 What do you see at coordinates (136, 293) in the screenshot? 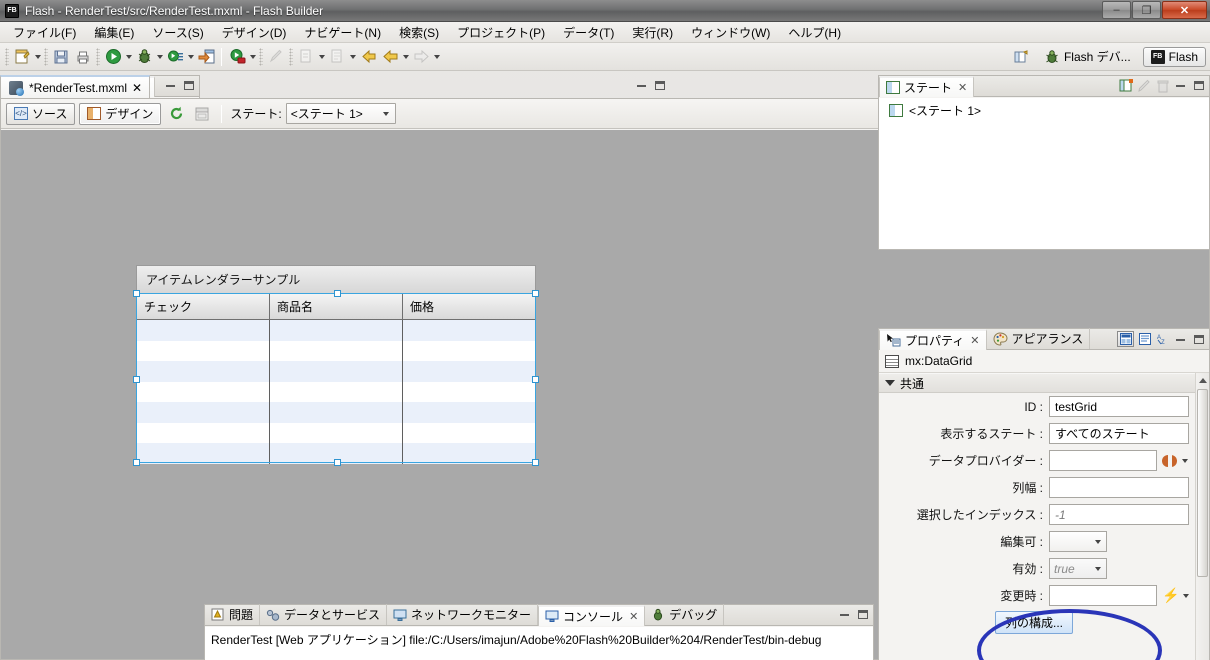
I see `resize-handle-tl` at bounding box center [136, 293].